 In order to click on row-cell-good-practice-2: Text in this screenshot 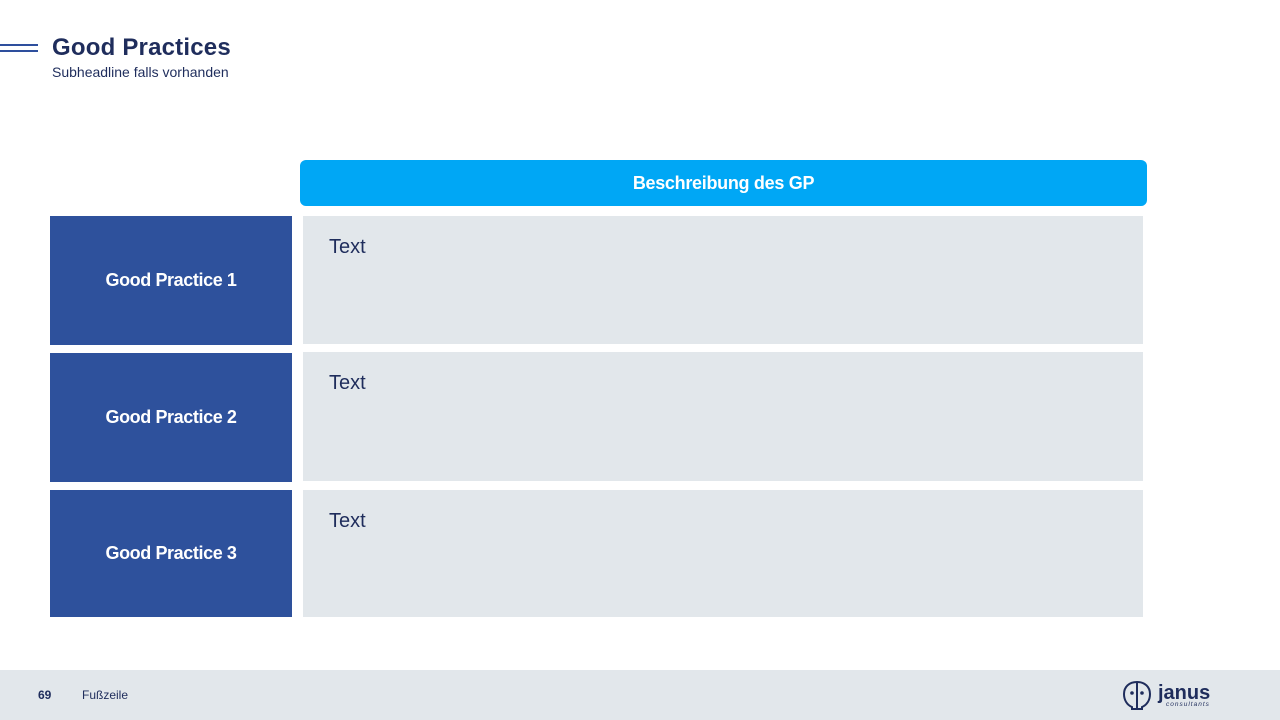, I will do `click(723, 416)`.